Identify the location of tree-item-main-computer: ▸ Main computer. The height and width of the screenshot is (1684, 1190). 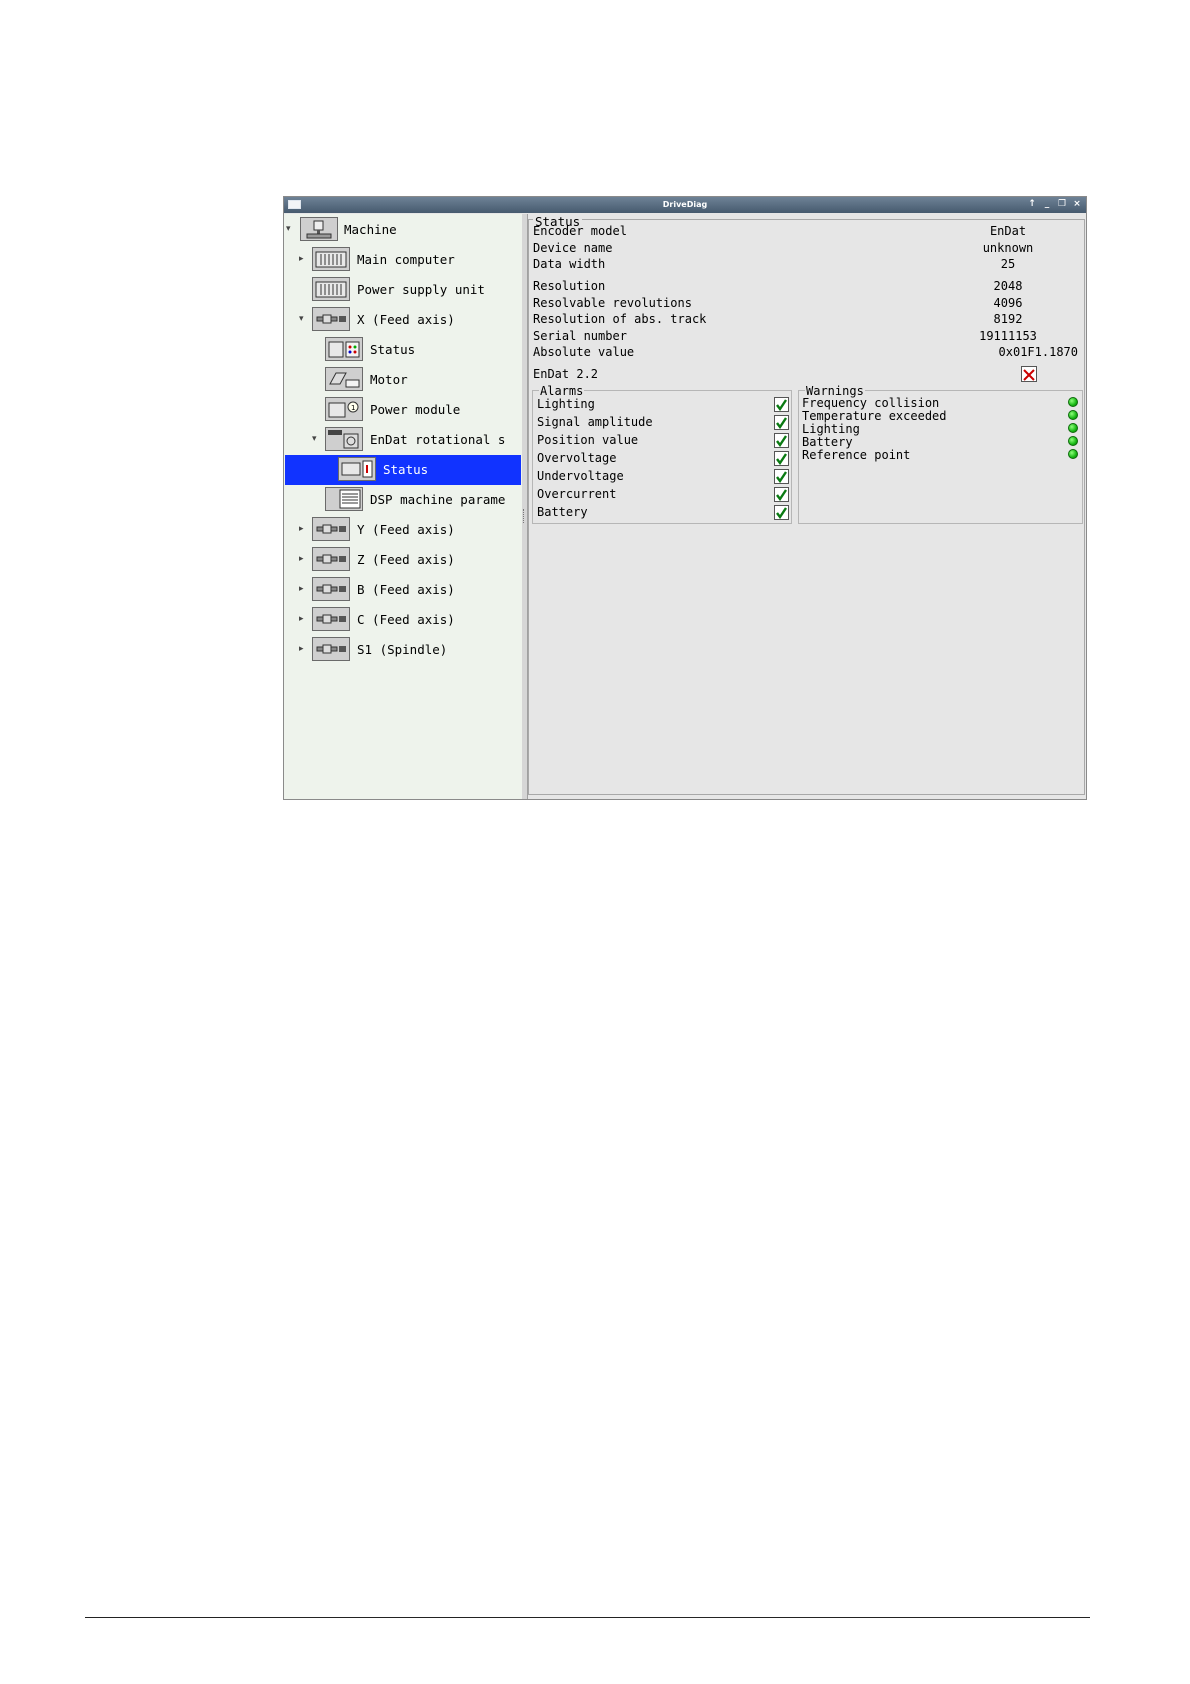
(403, 260).